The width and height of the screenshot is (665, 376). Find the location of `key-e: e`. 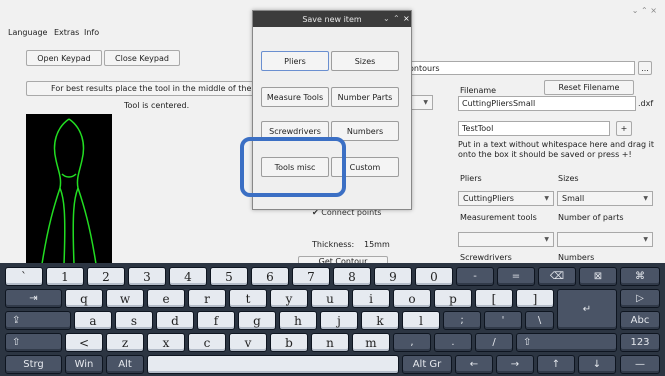

key-e: e is located at coordinates (166, 298).